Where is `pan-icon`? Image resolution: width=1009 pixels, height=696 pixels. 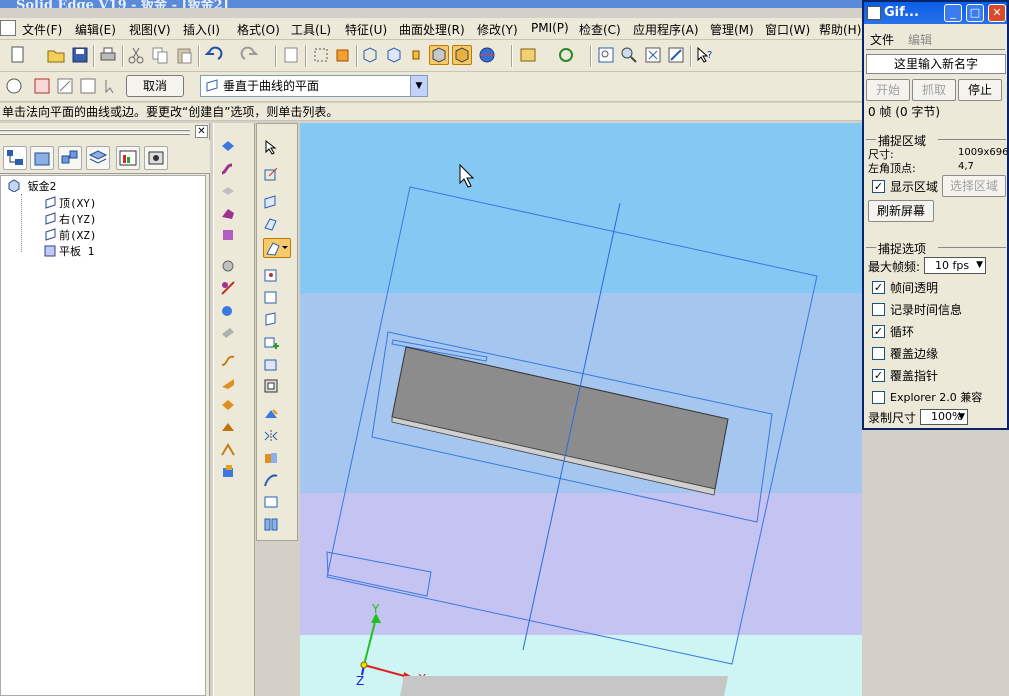
pan-icon is located at coordinates (676, 55).